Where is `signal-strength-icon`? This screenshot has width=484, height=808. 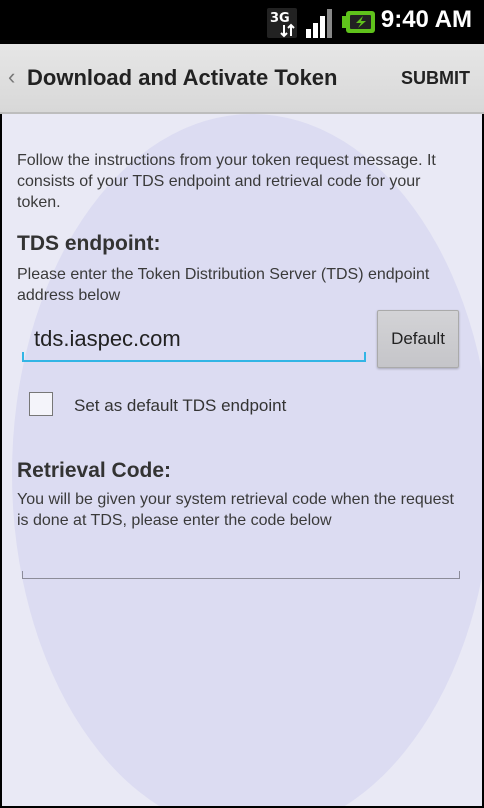
signal-strength-icon is located at coordinates (319, 23).